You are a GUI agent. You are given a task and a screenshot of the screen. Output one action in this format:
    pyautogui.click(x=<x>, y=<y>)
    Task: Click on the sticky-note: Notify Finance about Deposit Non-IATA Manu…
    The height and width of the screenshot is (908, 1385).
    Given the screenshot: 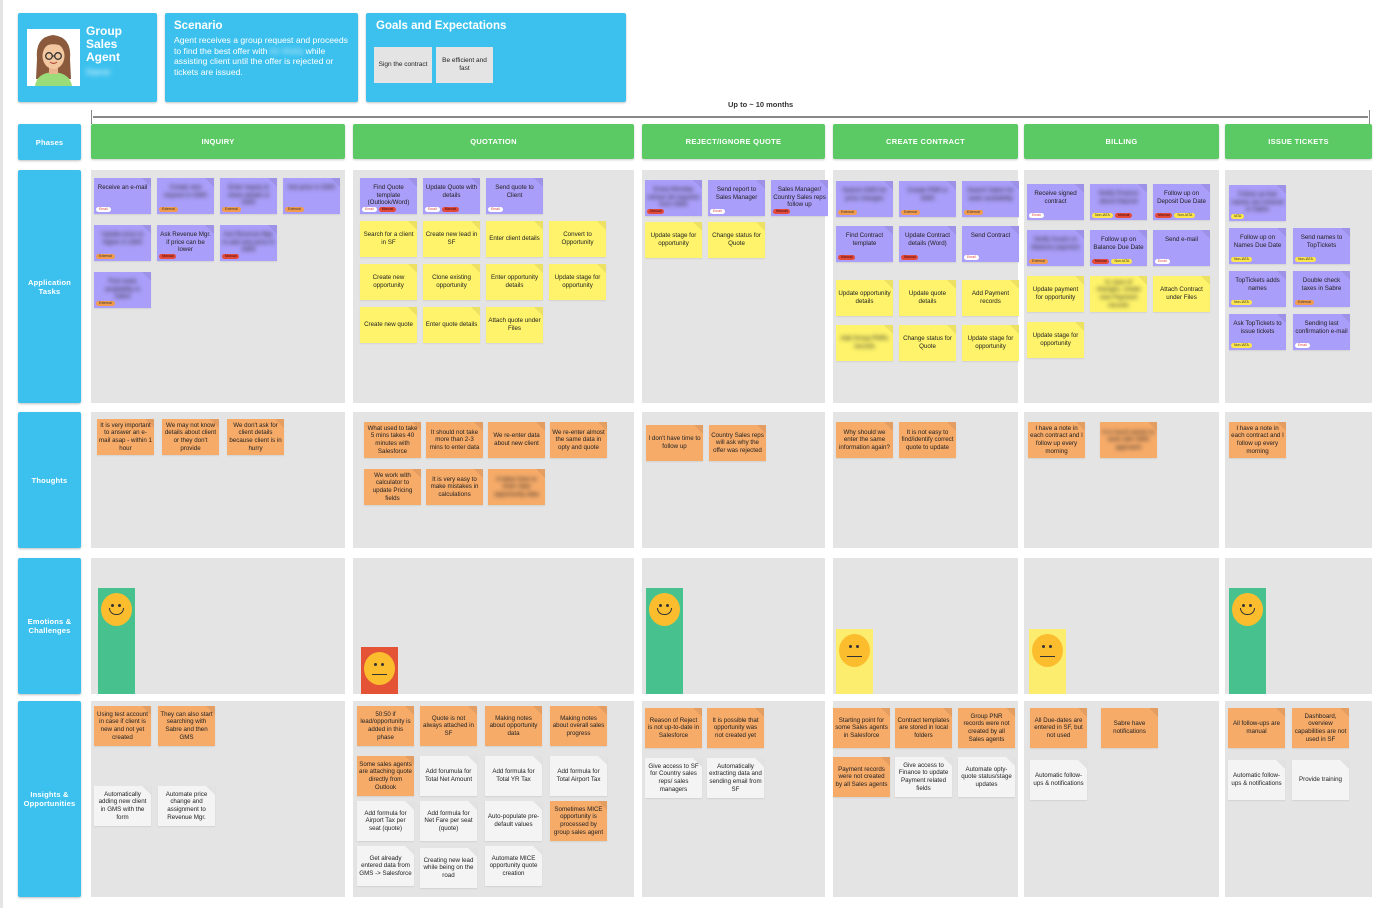 What is the action you would take?
    pyautogui.click(x=1118, y=202)
    